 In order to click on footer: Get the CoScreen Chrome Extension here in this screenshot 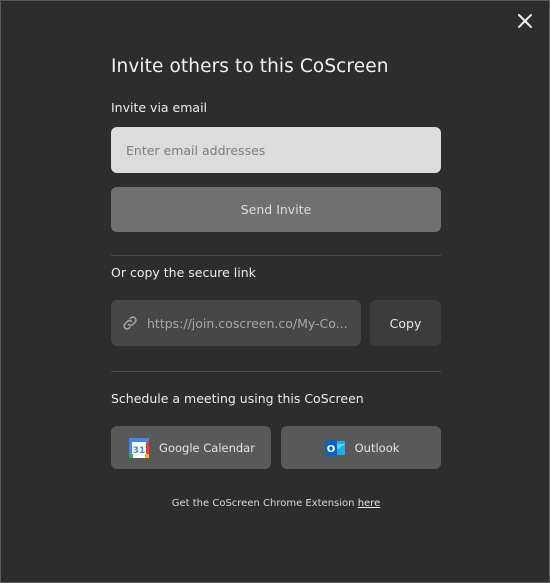, I will do `click(275, 503)`.